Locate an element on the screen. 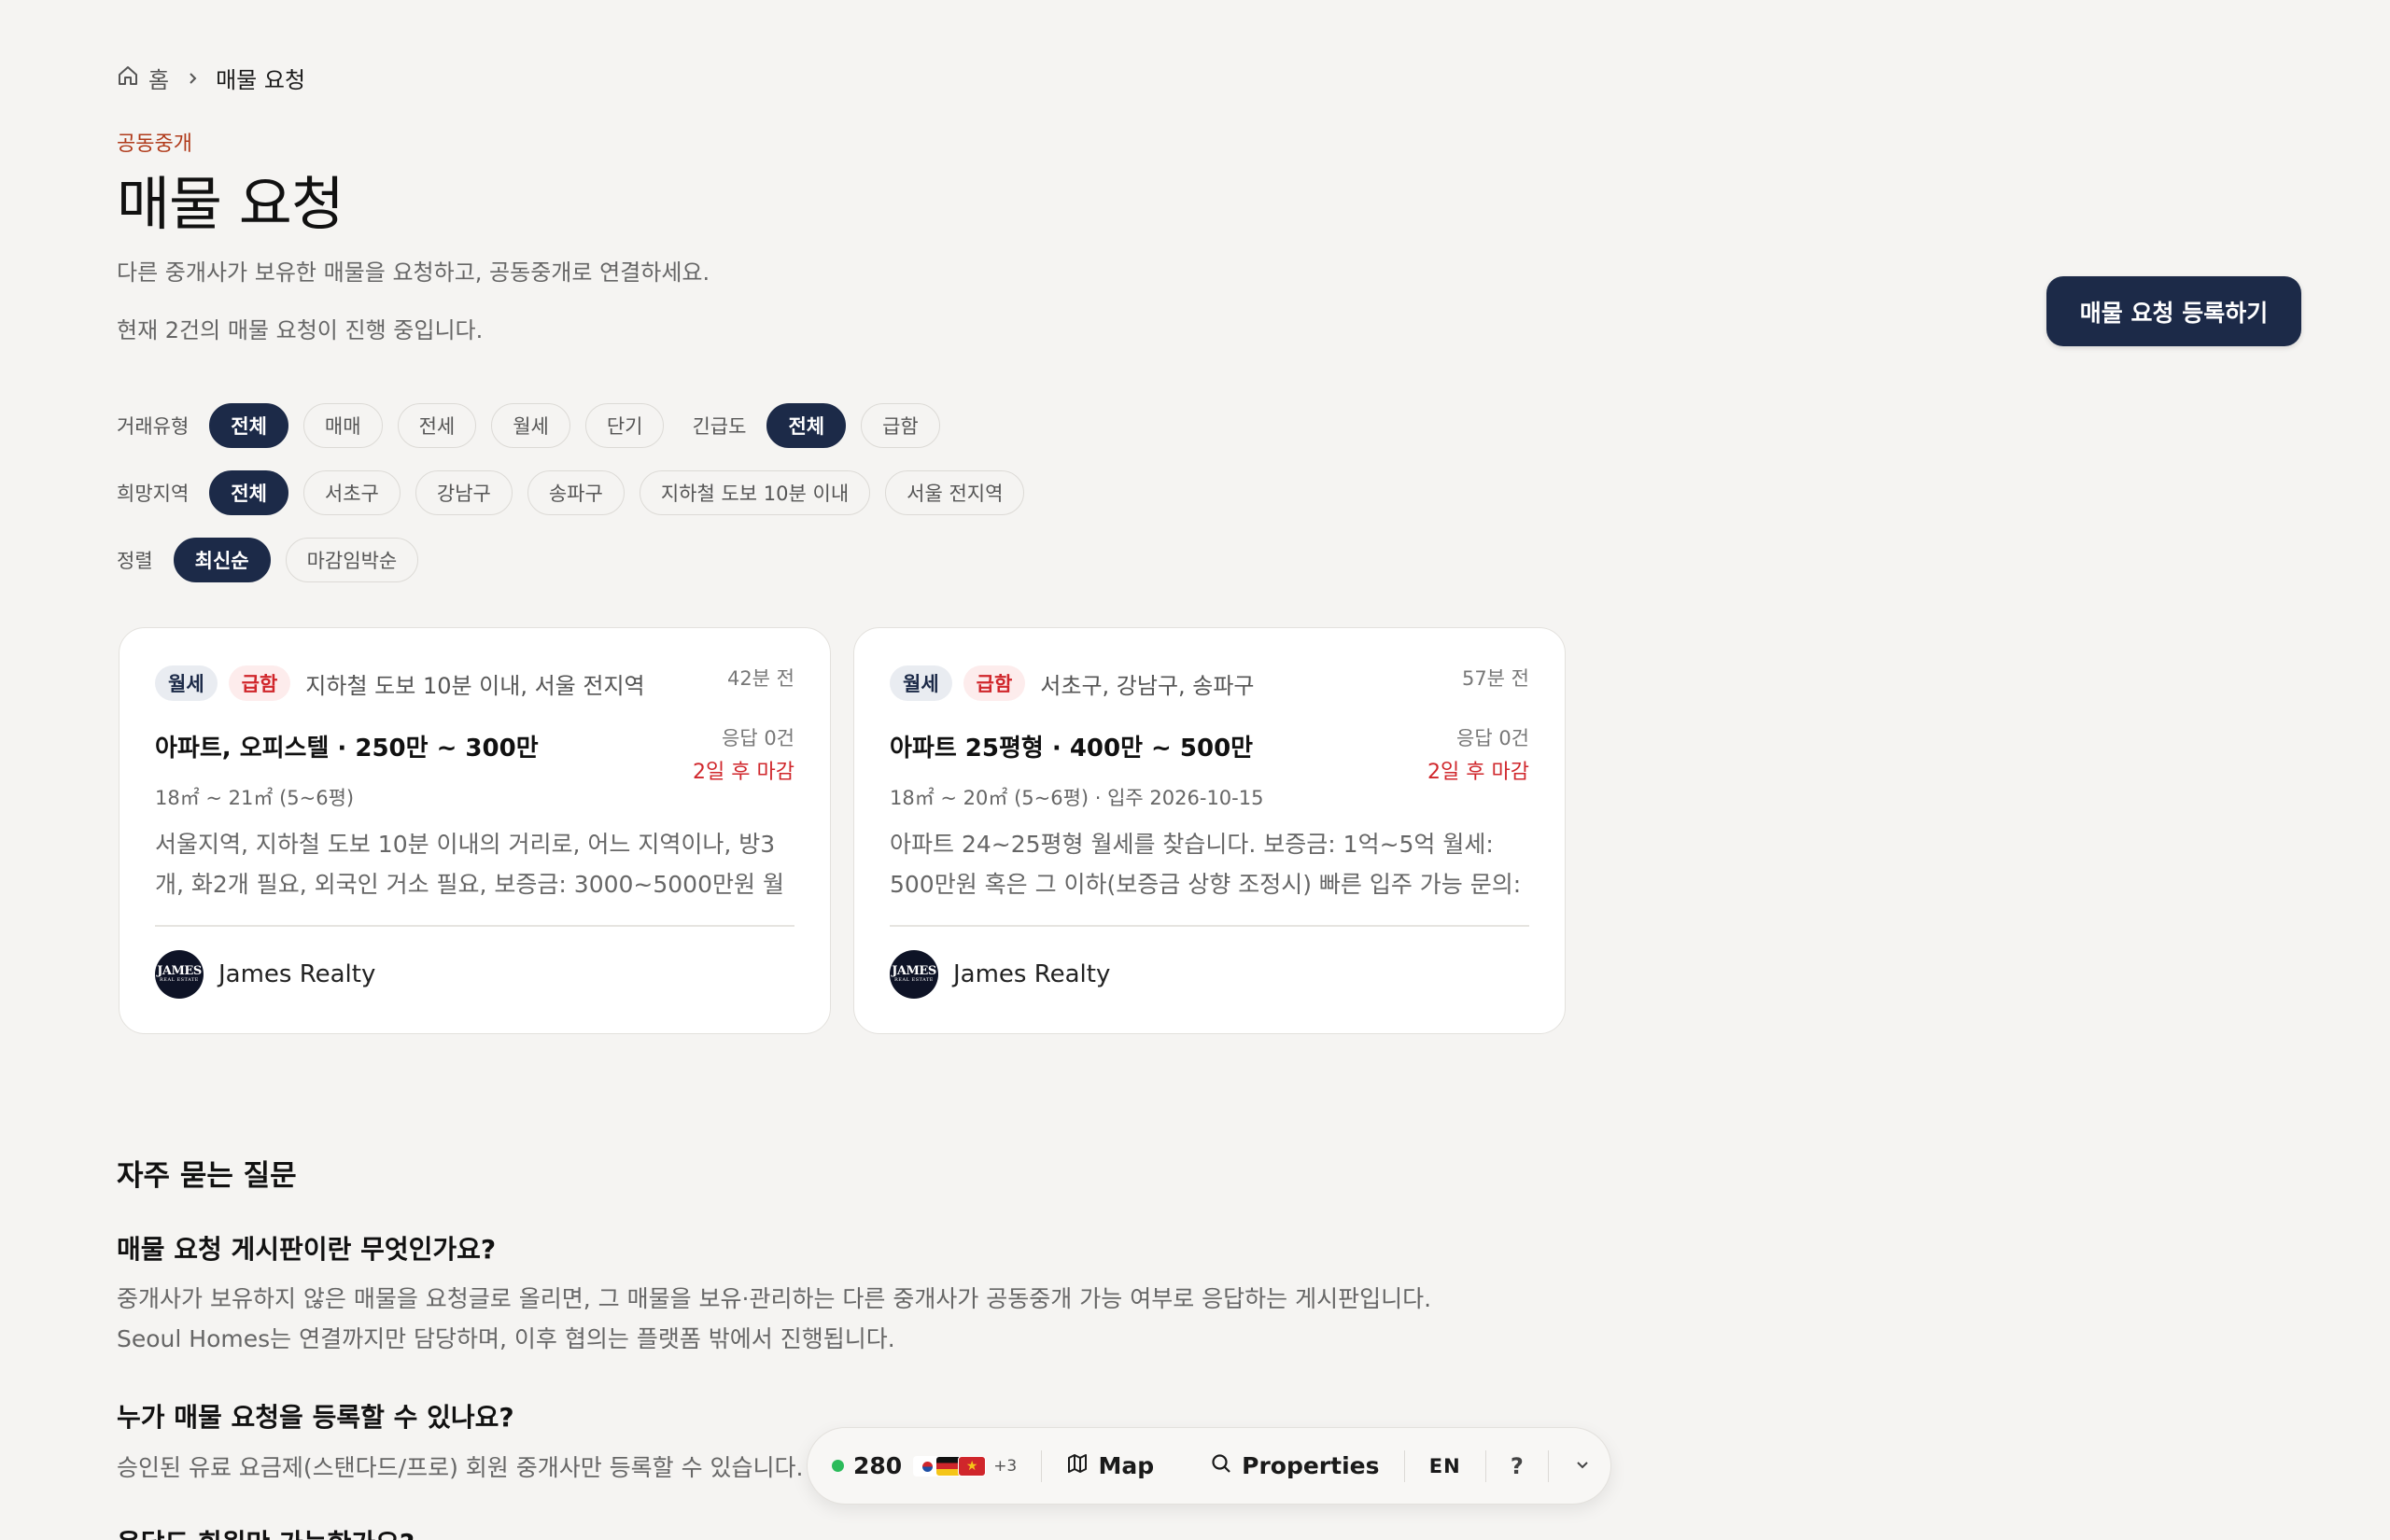 The width and height of the screenshot is (2390, 1540). online-users: 280 is located at coordinates (867, 1465).